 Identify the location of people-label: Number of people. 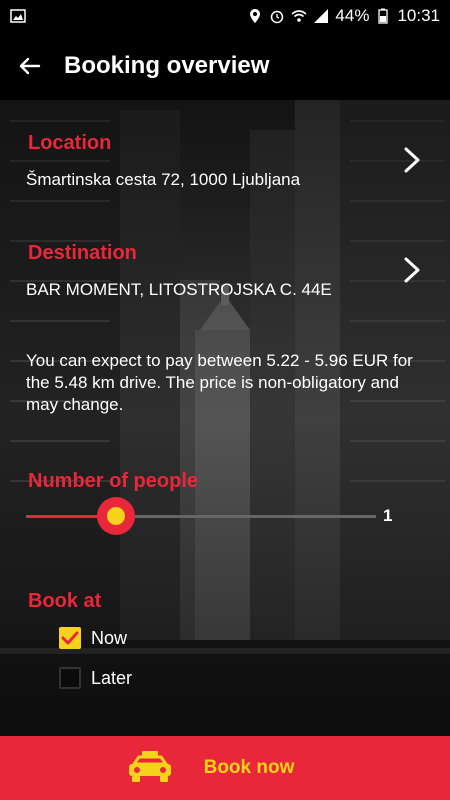
(113, 481).